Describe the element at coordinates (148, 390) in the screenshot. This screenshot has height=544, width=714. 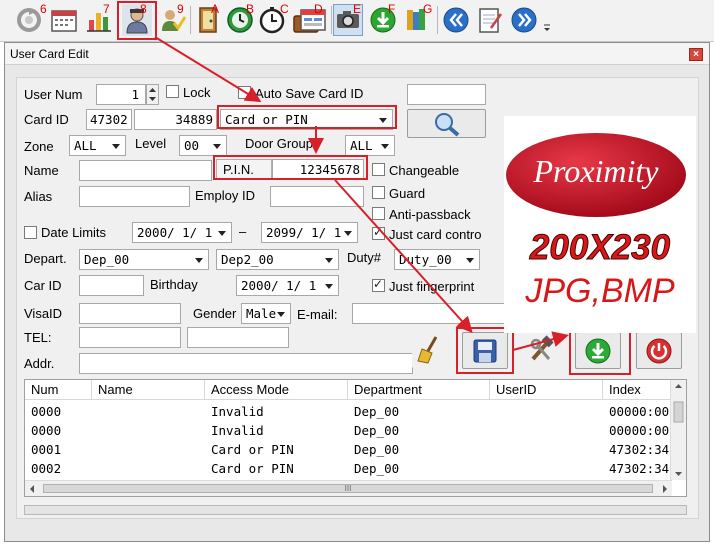
I see `column-header-name: Name` at that location.